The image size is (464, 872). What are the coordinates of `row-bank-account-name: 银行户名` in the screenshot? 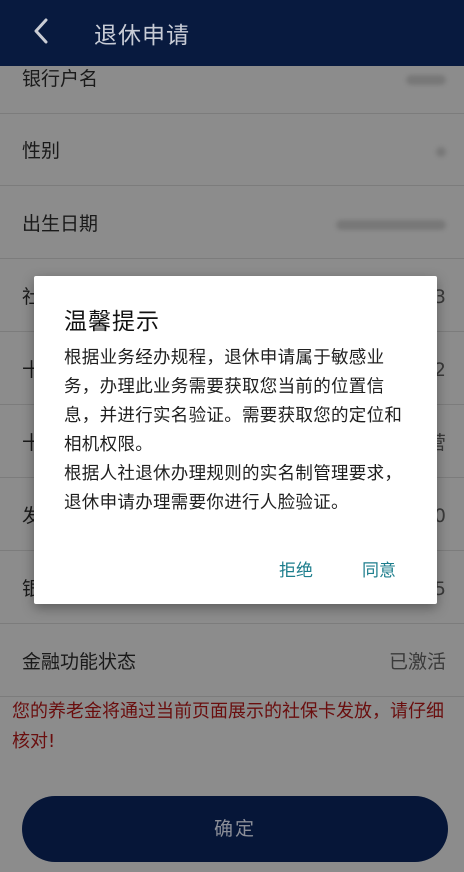 It's located at (232, 79).